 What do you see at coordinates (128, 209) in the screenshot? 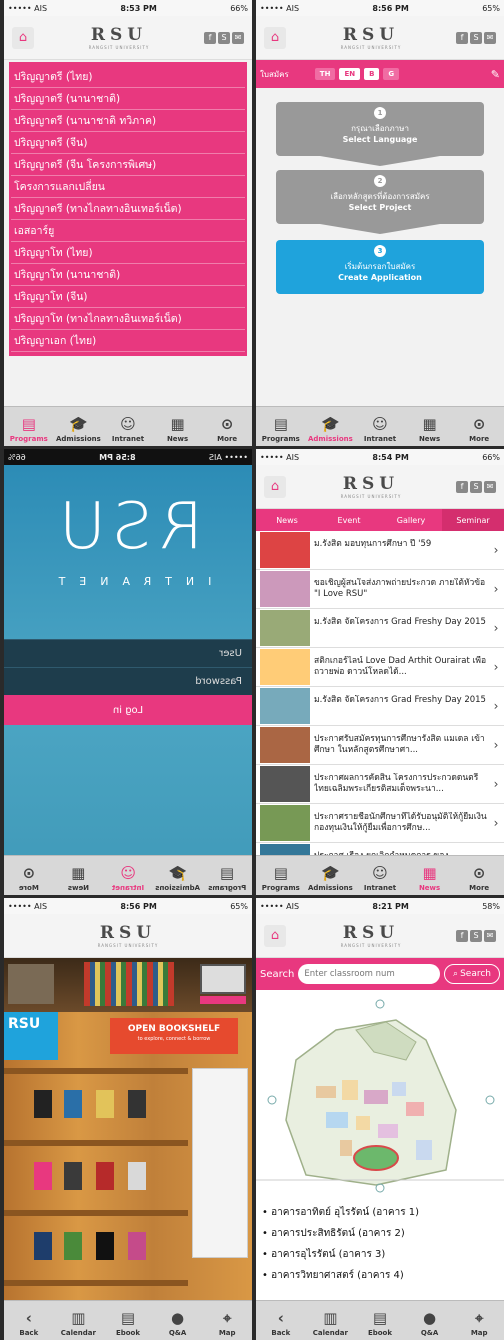
I see `program-item: ปริญญาตรี (ทางไกลทางอินเทอร์เน็ต)` at bounding box center [128, 209].